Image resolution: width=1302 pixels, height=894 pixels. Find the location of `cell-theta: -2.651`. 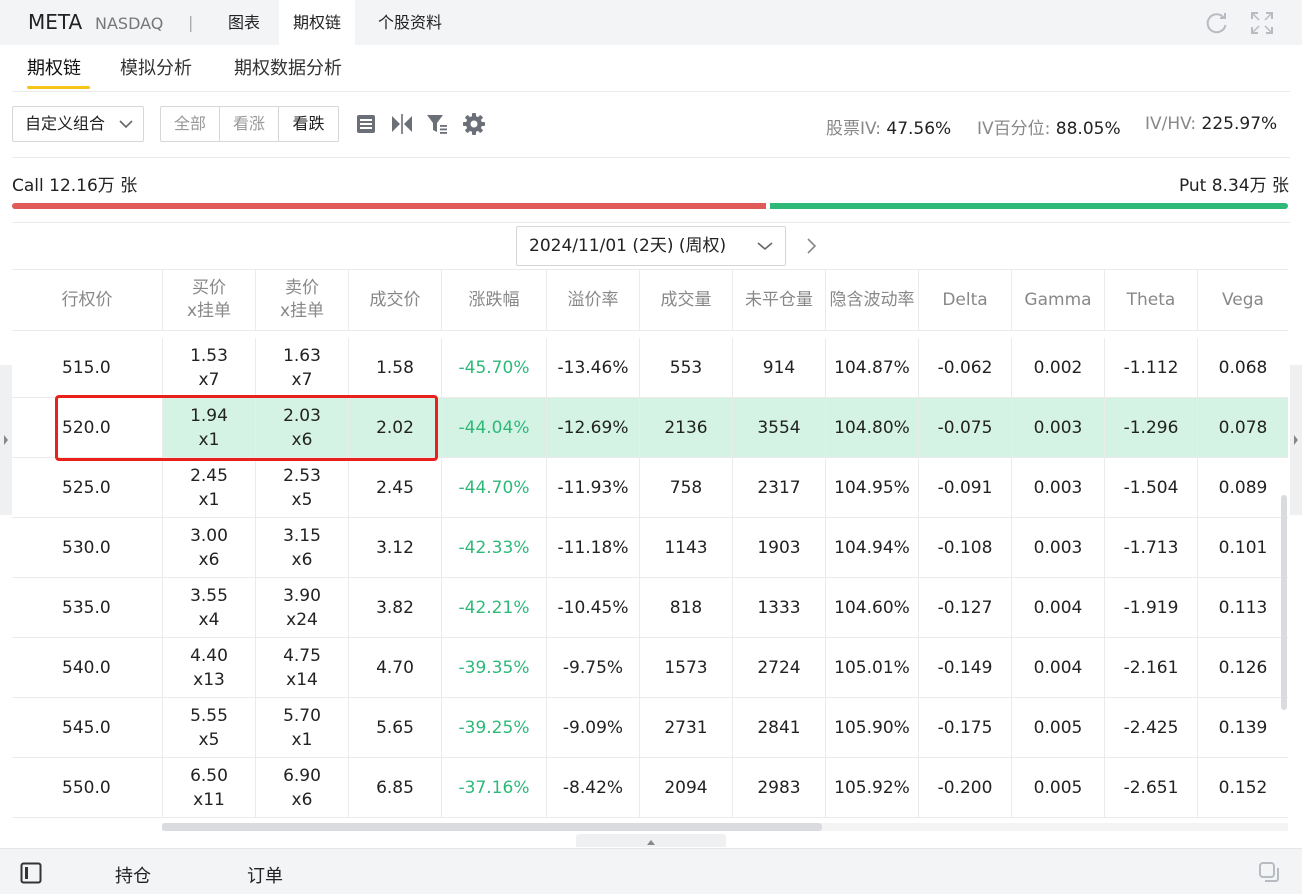

cell-theta: -2.651 is located at coordinates (1150, 787).